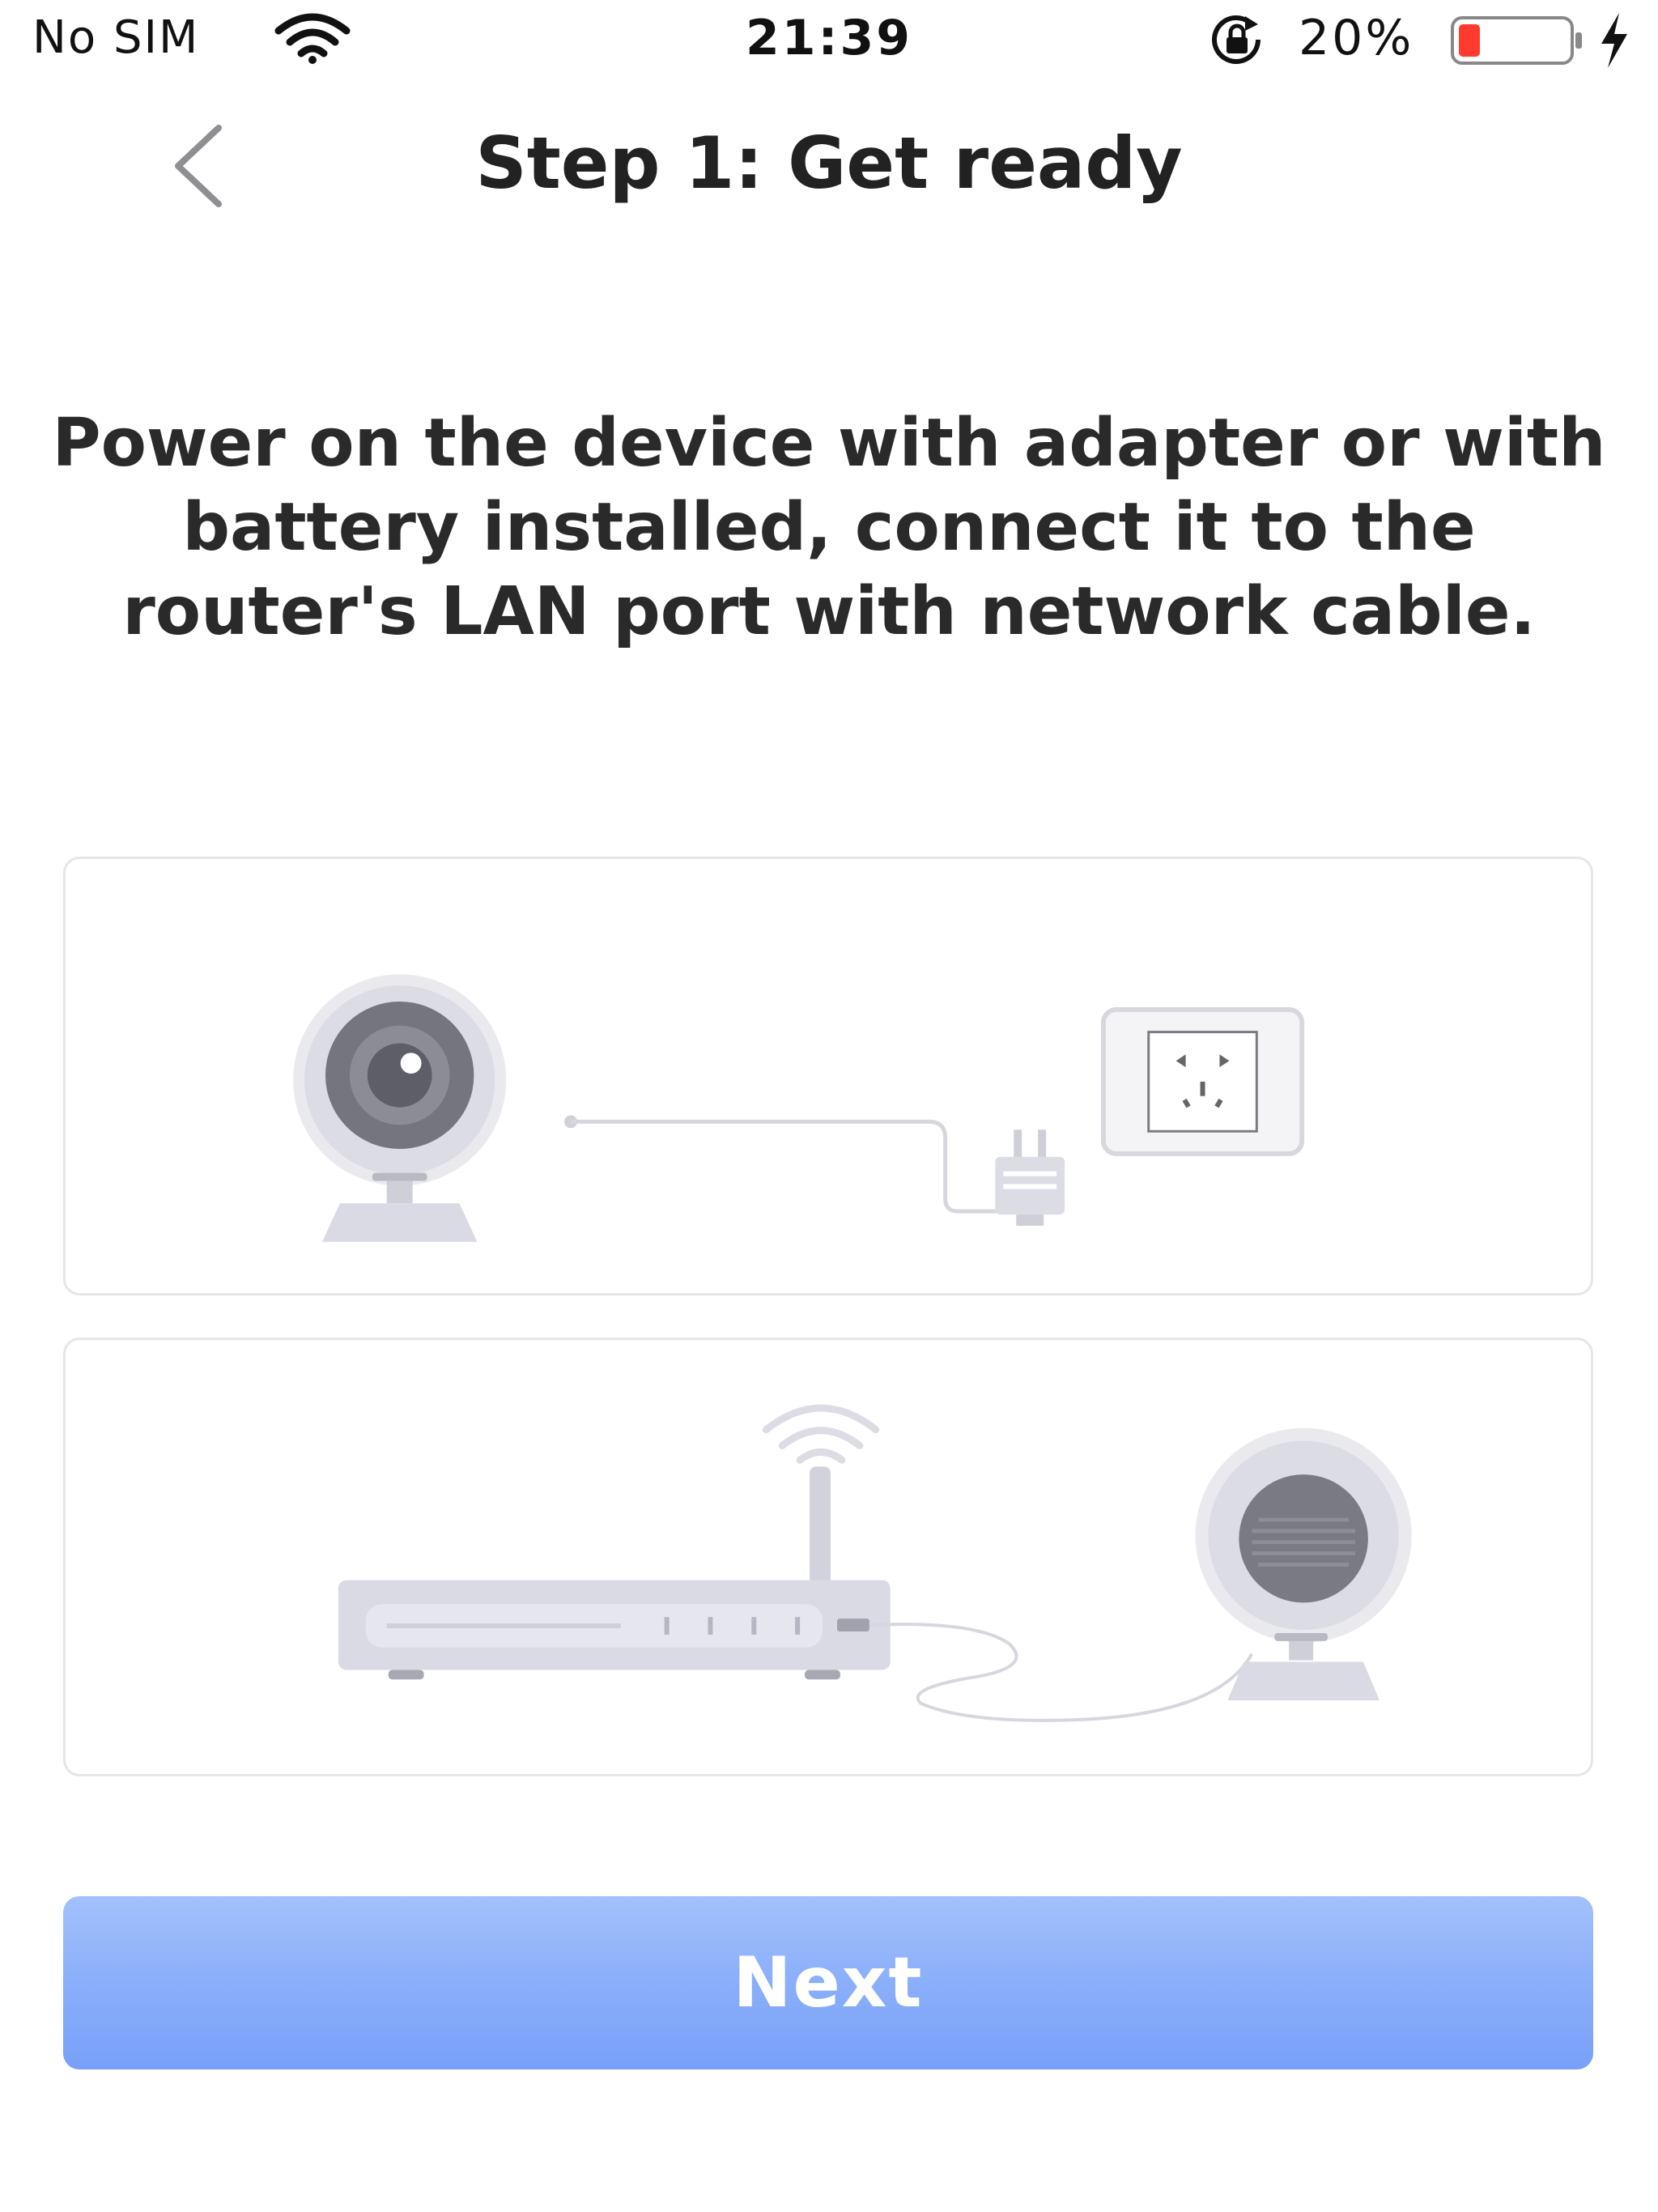 Image resolution: width=1658 pixels, height=2212 pixels. I want to click on next-button: Next, so click(828, 1982).